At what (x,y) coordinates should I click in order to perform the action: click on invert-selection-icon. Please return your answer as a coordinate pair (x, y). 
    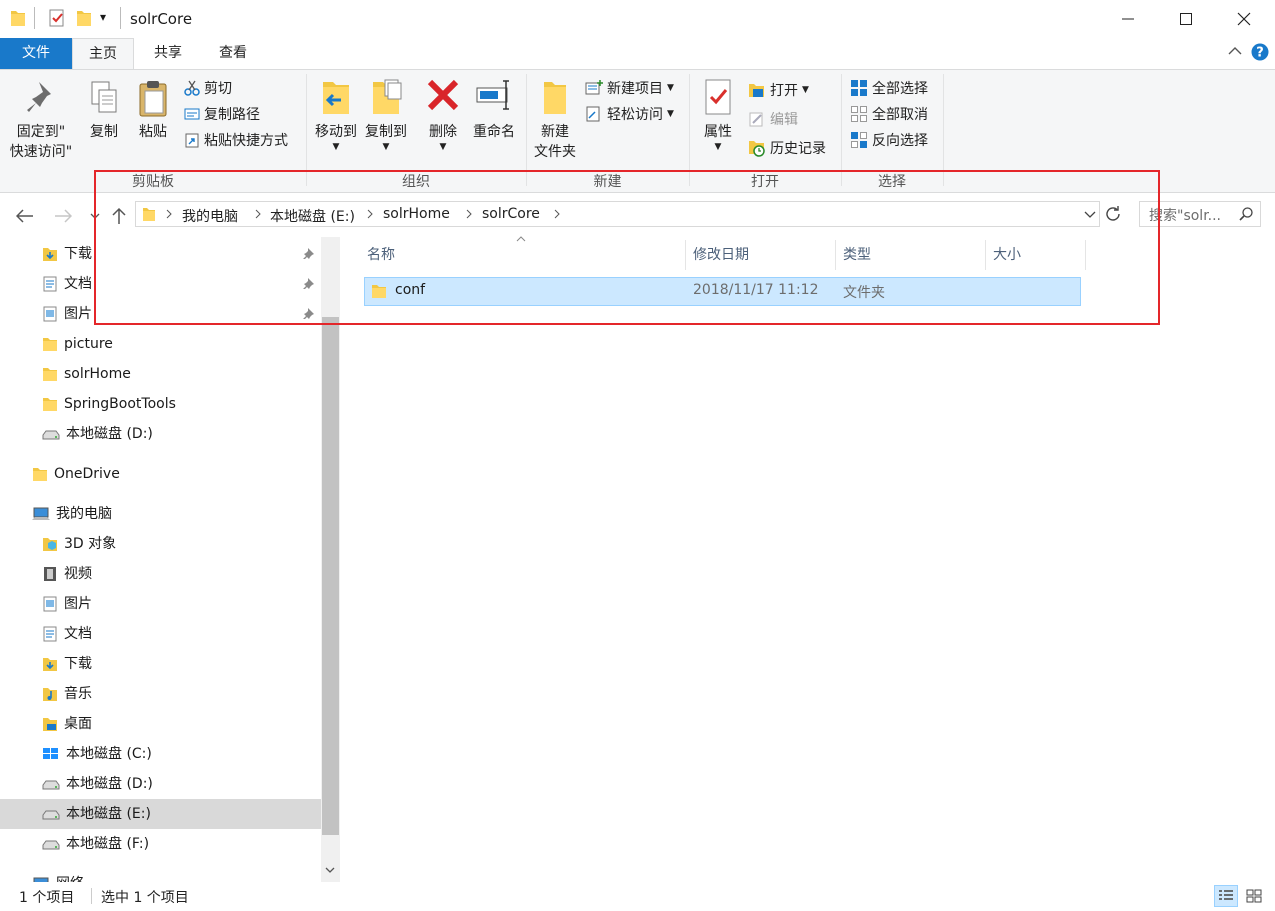
    Looking at the image, I should click on (859, 140).